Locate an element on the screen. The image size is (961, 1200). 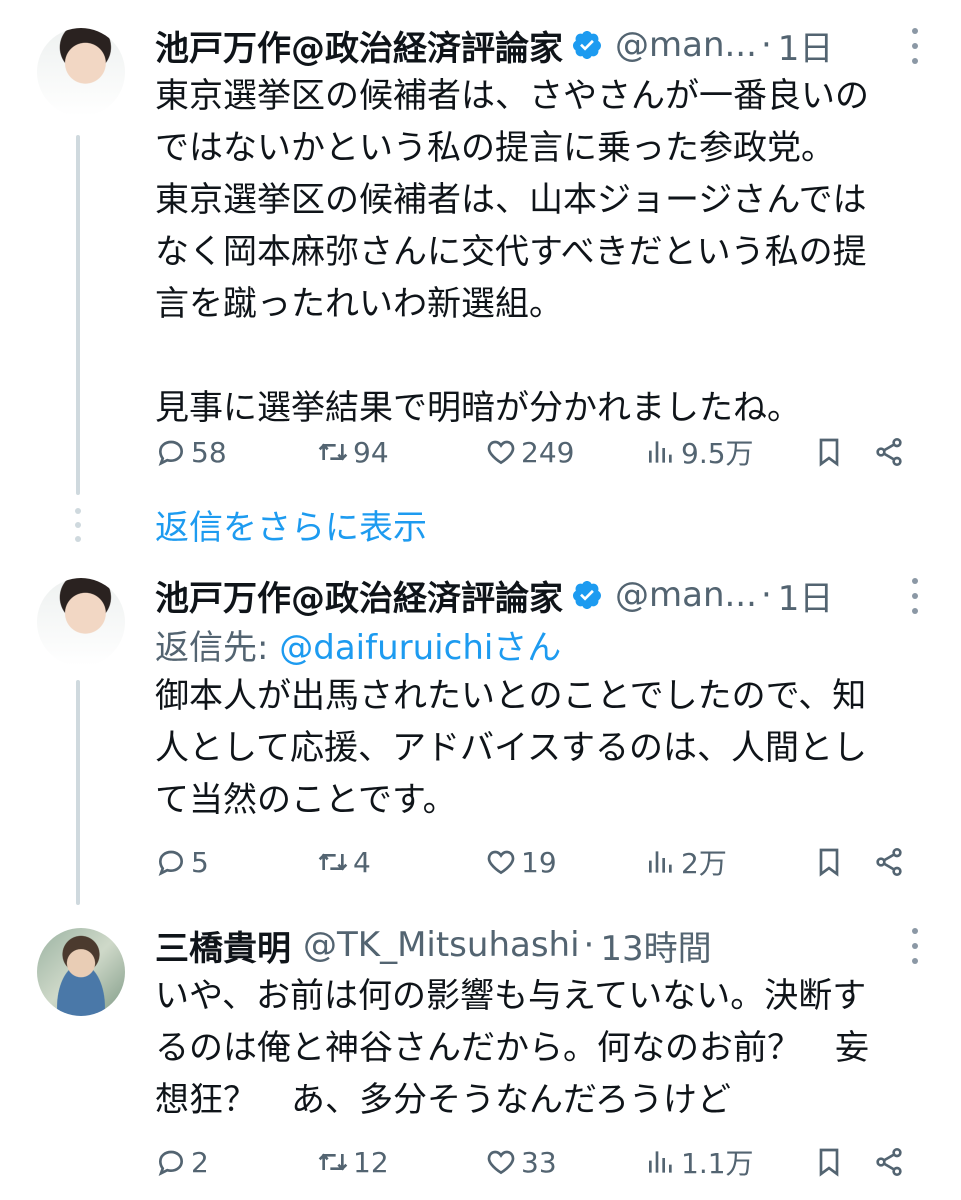
action-bar: 2 12 33 1.1万 is located at coordinates (538, 1162).